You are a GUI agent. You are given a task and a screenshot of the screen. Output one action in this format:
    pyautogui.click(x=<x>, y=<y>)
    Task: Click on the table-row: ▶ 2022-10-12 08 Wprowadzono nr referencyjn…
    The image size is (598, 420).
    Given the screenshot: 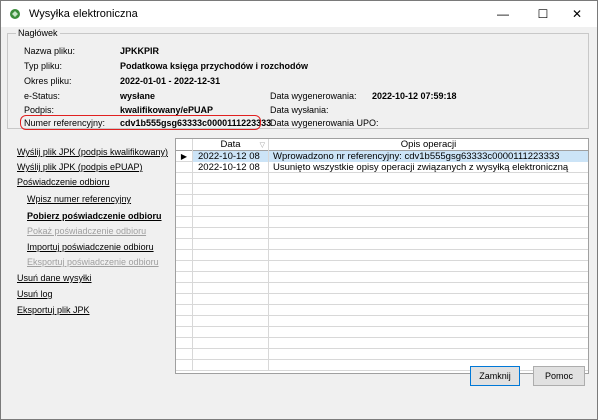 What is the action you would take?
    pyautogui.click(x=382, y=156)
    